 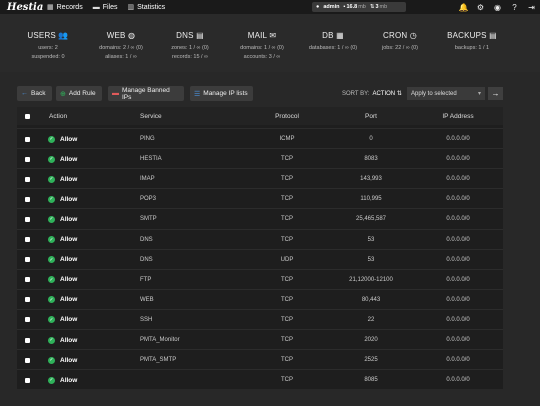 I want to click on header-port: Port, so click(x=371, y=116).